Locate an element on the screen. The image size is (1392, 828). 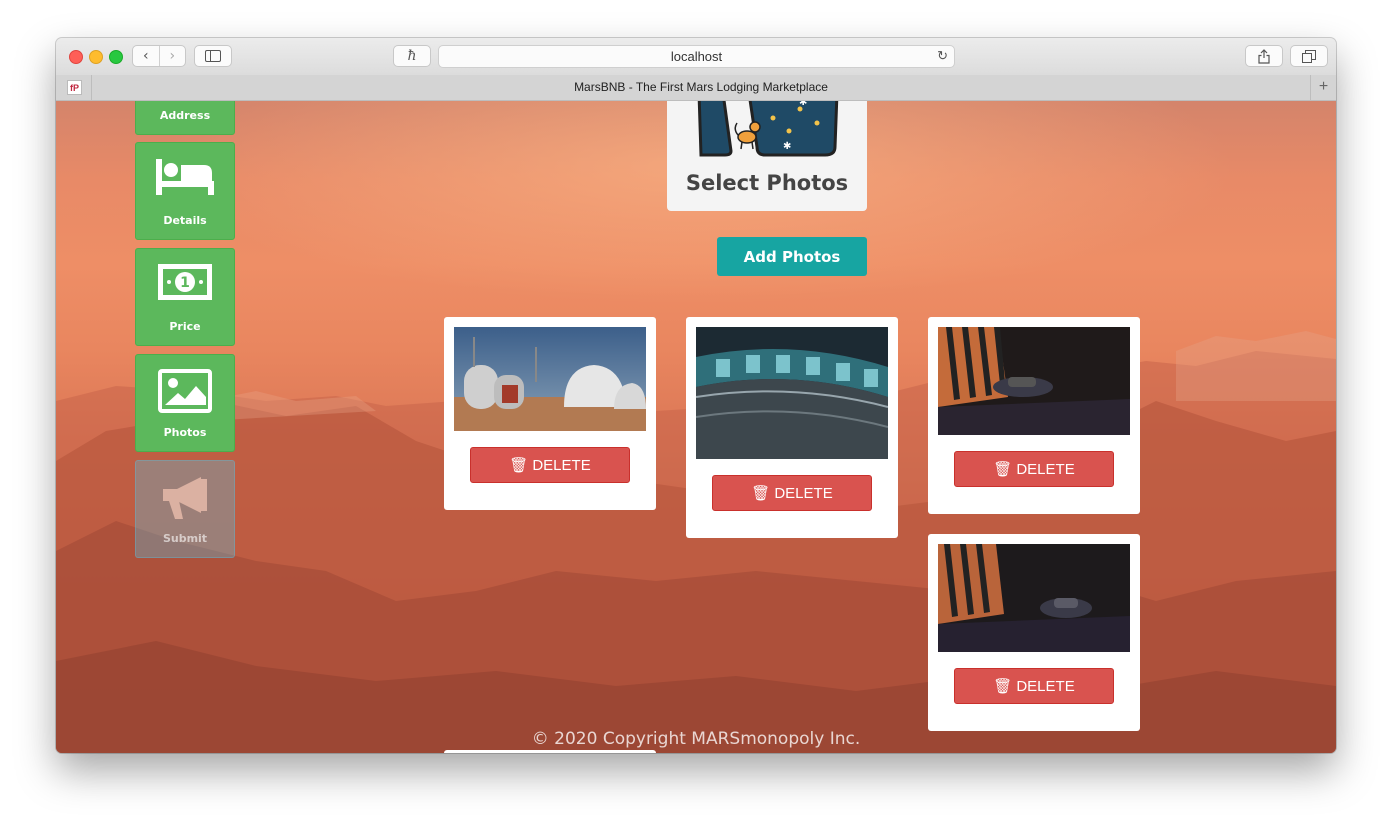
close-window-button is located at coordinates (76, 57).